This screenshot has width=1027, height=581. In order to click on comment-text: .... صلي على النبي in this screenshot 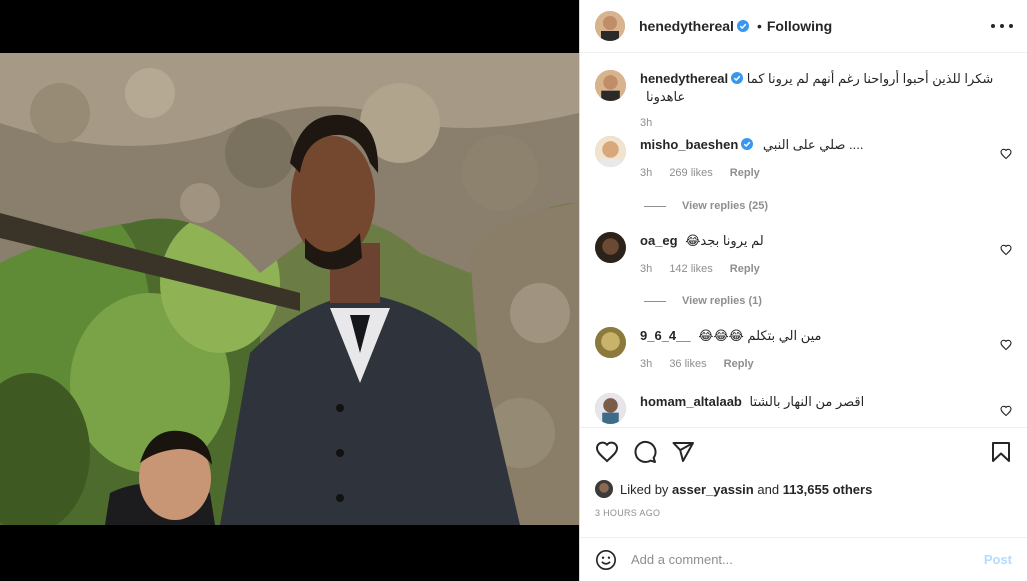, I will do `click(813, 144)`.